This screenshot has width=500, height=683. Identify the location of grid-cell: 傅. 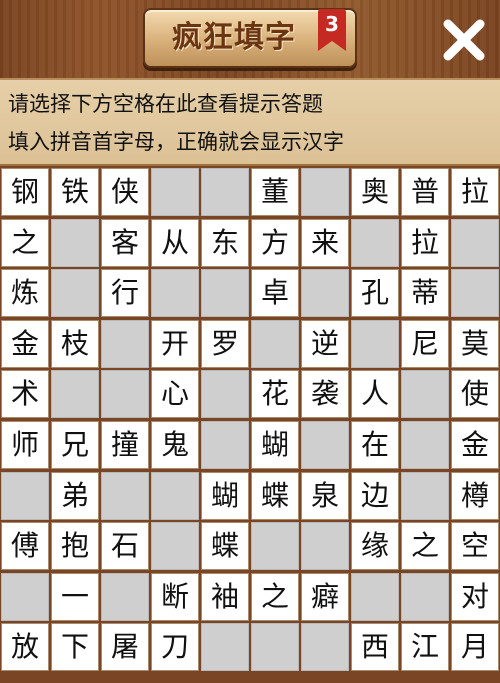
(25, 546).